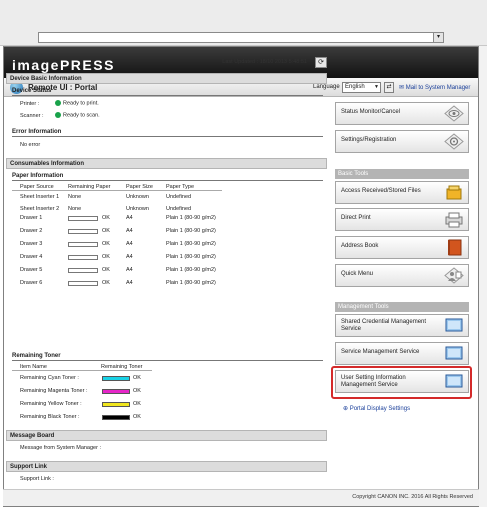 Image resolution: width=487 pixels, height=507 pixels. Describe the element at coordinates (30, 104) in the screenshot. I see `printer-label: Printer :` at that location.